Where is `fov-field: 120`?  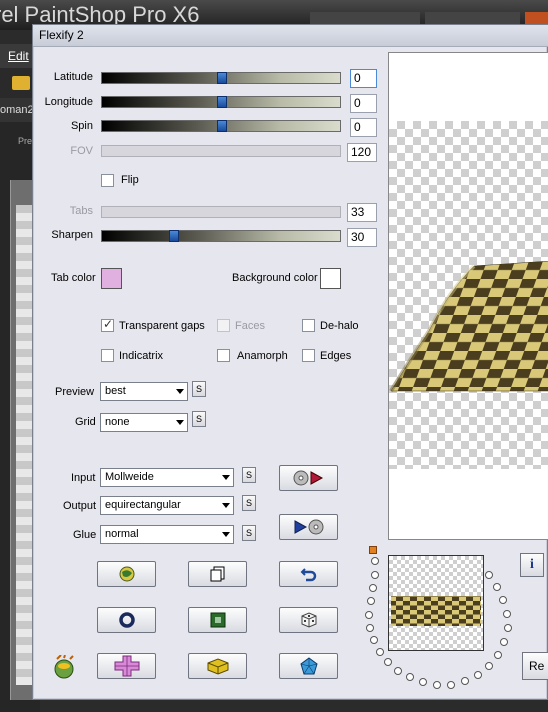 fov-field: 120 is located at coordinates (362, 152).